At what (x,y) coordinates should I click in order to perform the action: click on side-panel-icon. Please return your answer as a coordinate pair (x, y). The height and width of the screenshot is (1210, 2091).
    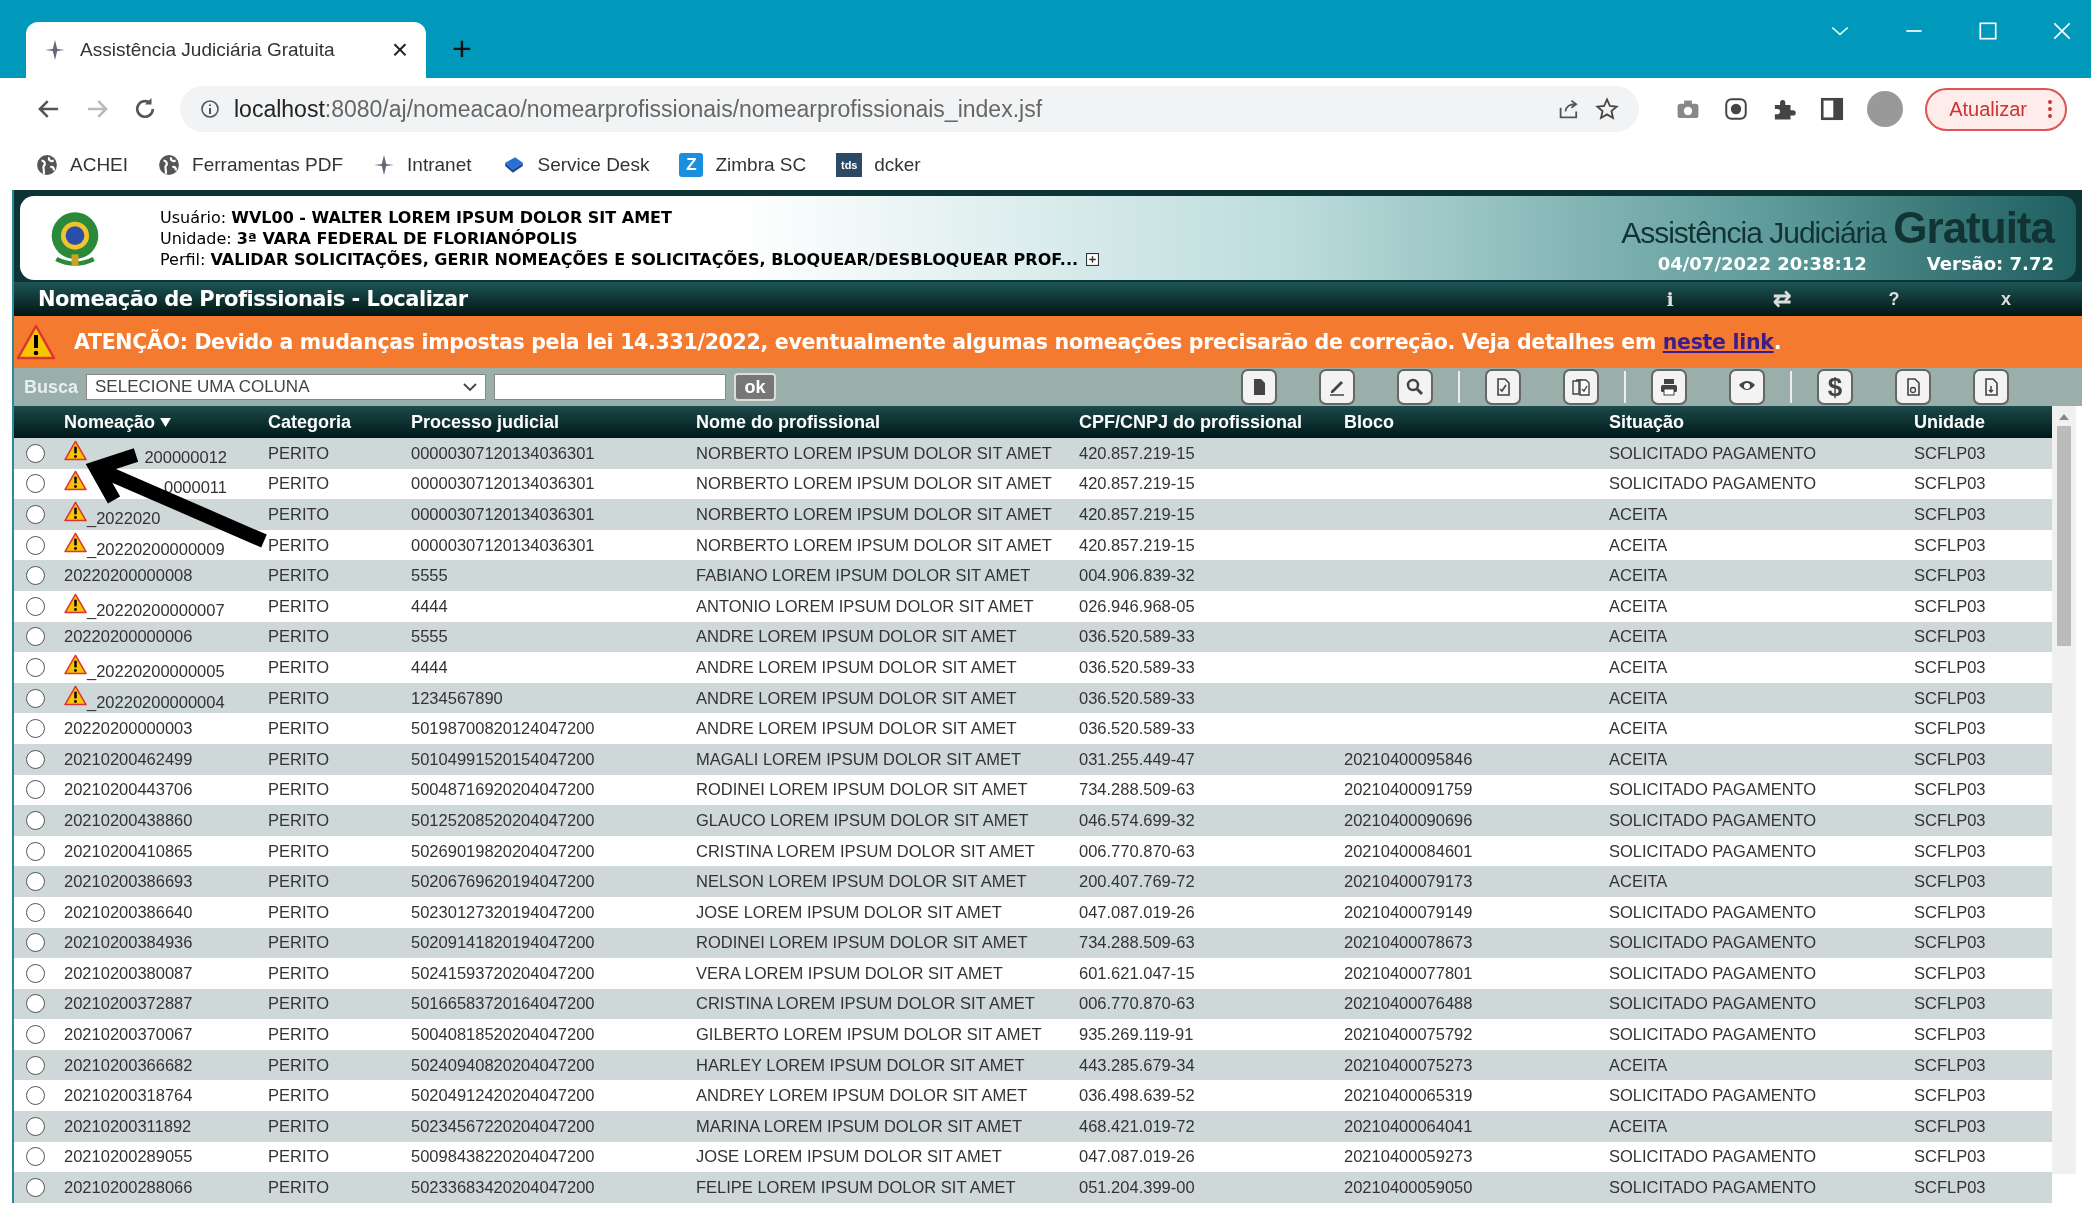
    Looking at the image, I should click on (1832, 109).